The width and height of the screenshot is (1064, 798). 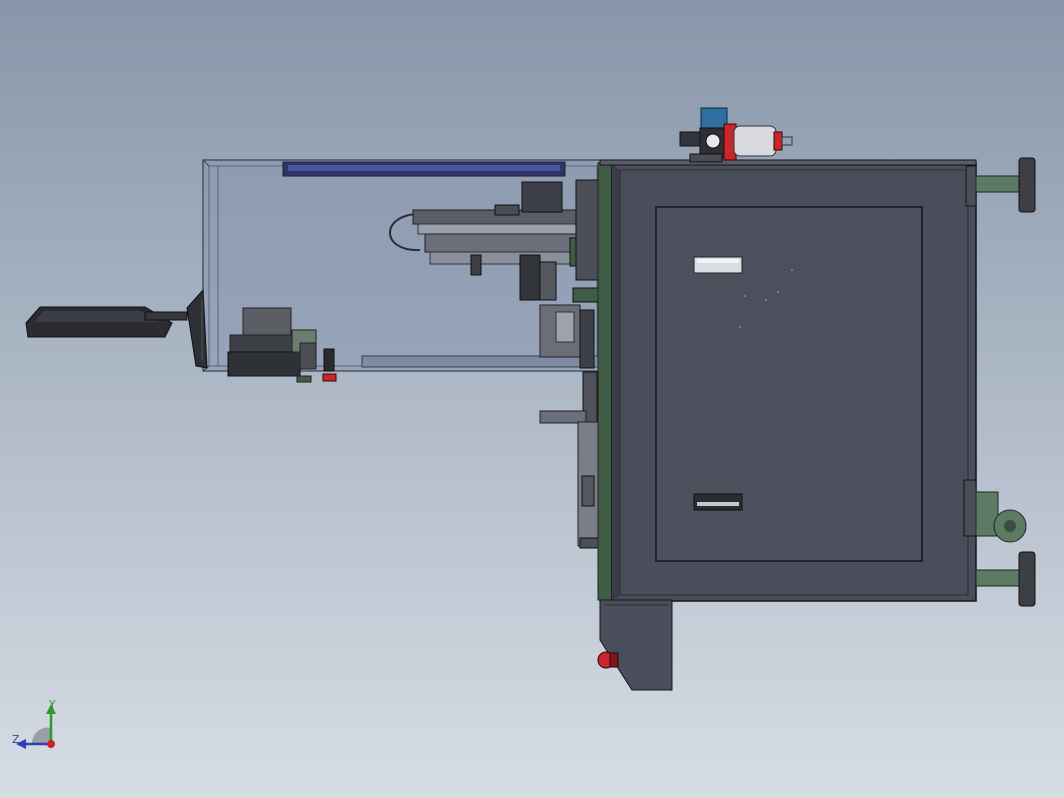 I want to click on coordinate-triad: Y Z, so click(x=38, y=728).